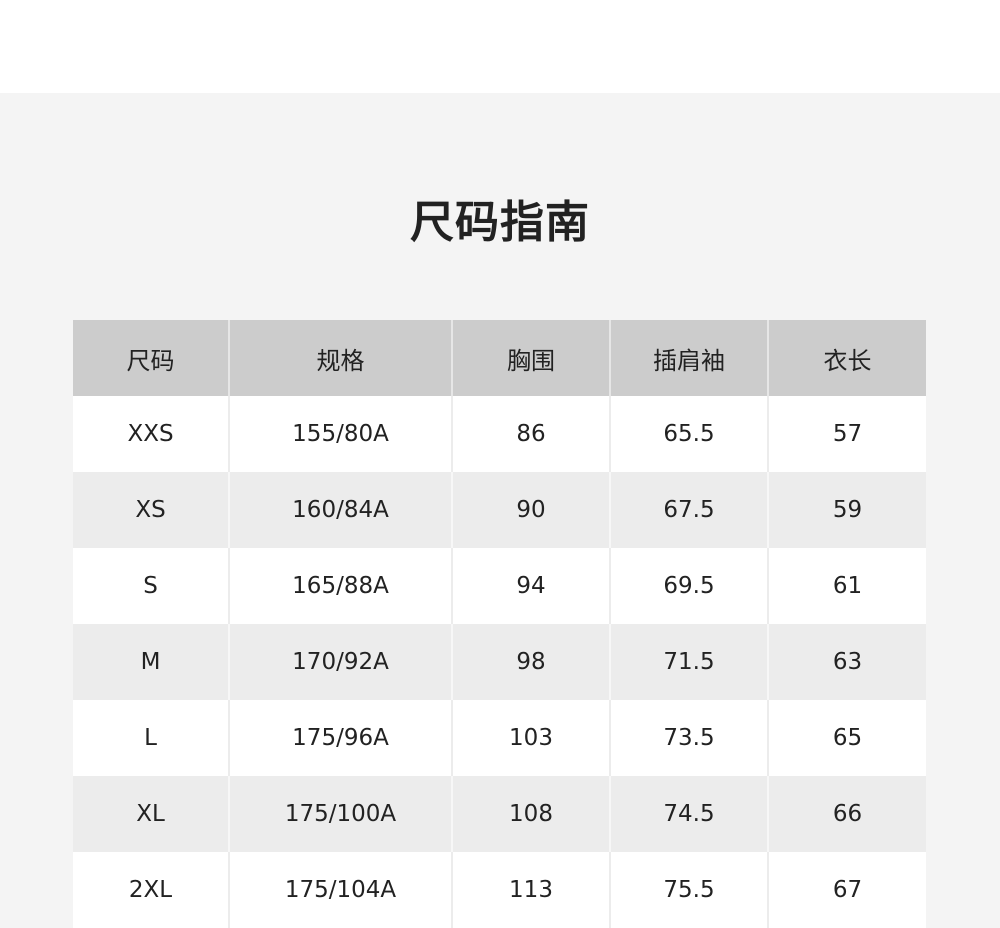 This screenshot has height=928, width=1000. I want to click on cell-length: 61, so click(847, 586).